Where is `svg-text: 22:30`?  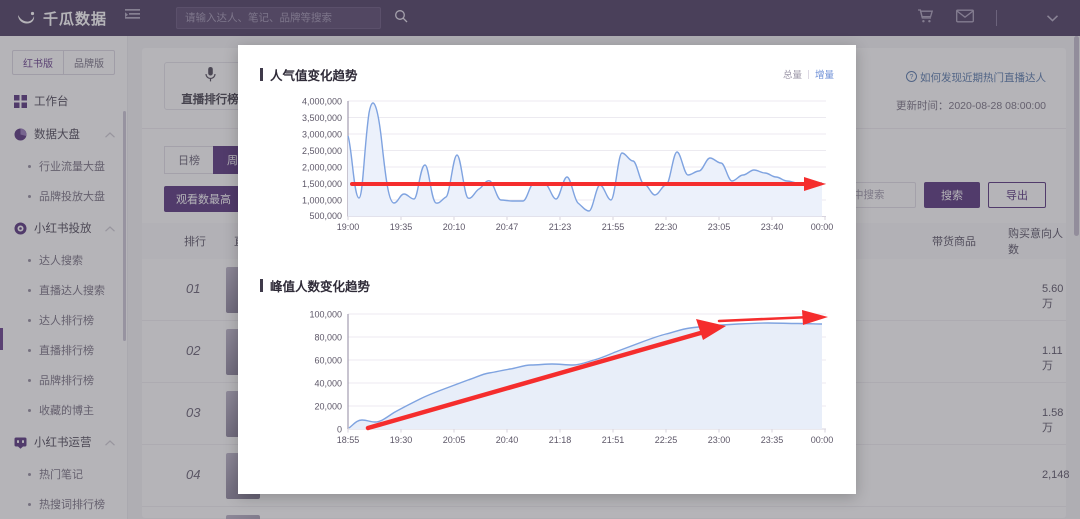 svg-text: 22:30 is located at coordinates (666, 227).